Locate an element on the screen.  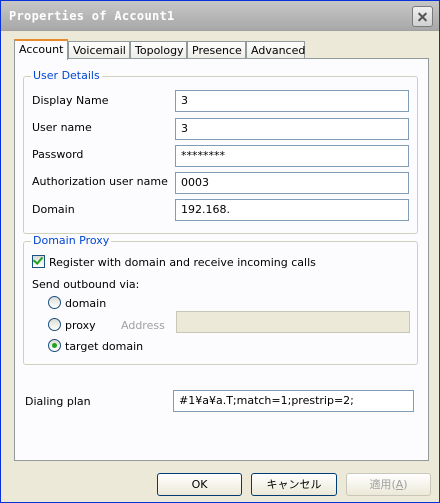
radio-target-domain is located at coordinates (54, 345).